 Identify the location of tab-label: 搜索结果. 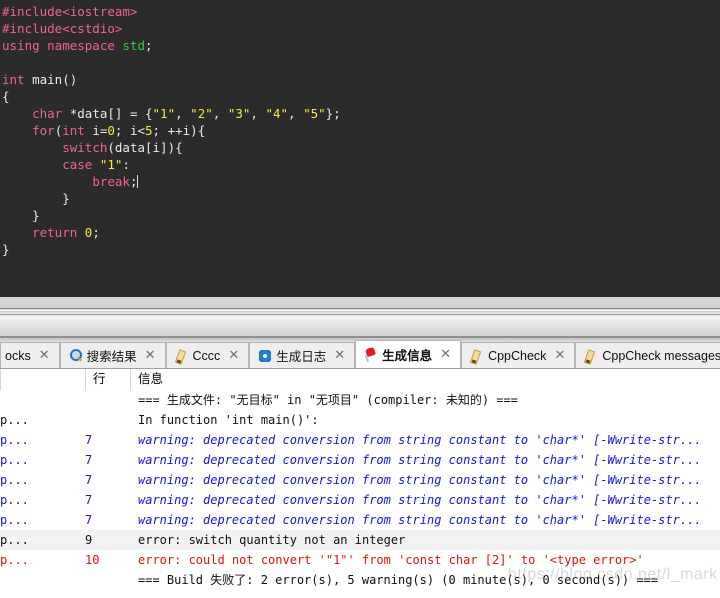
(111, 357).